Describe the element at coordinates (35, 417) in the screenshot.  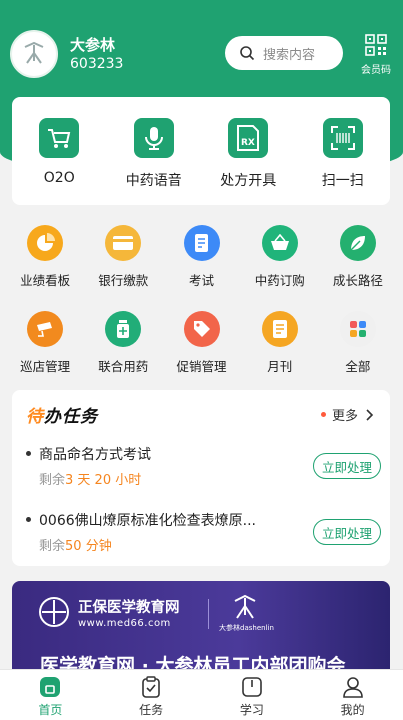
I see `todo-title-accent: 待` at that location.